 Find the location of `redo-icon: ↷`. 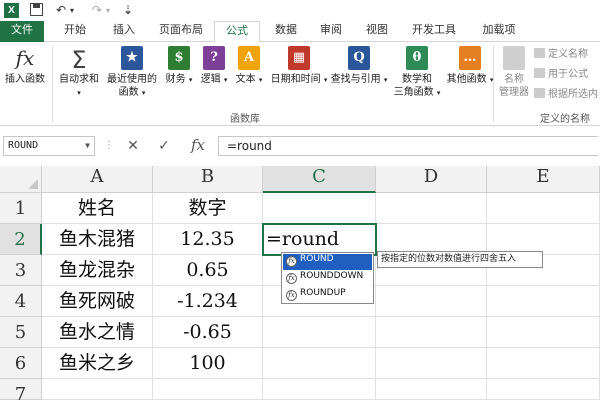

redo-icon: ↷ is located at coordinates (97, 10).